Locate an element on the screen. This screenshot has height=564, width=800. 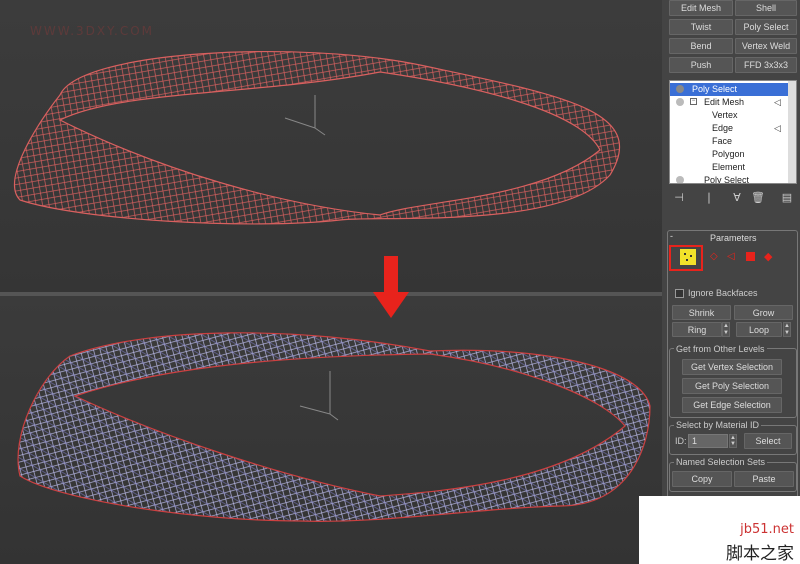
site-name: 脚本之家 is located at coordinates (760, 554).